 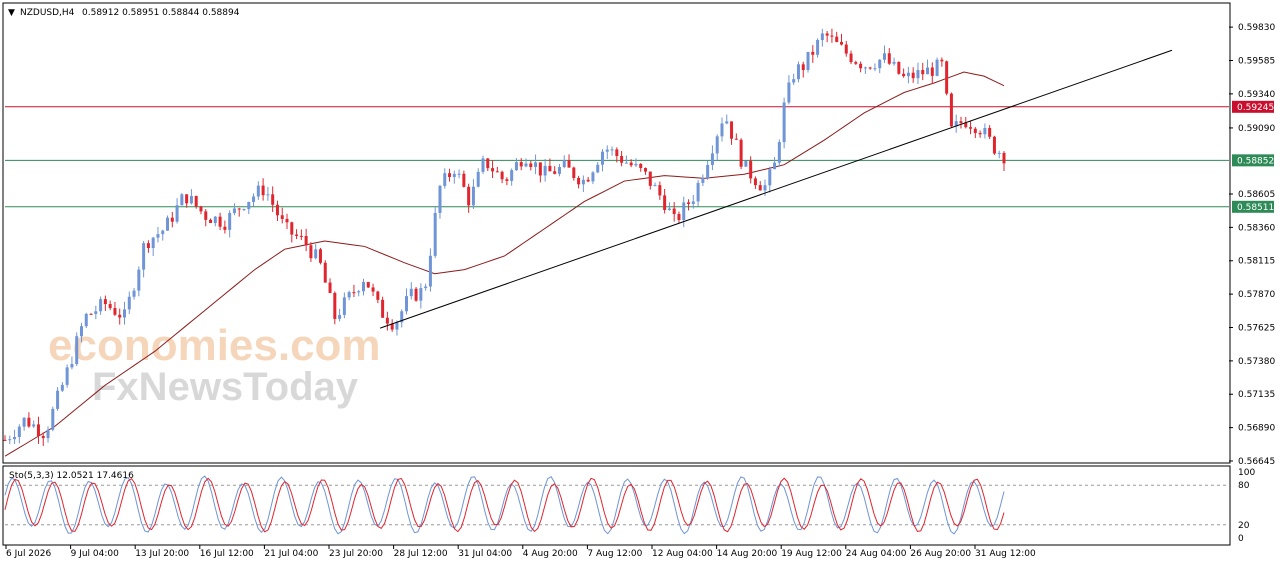 I want to click on level-tag-label: 0.58852, so click(x=1255, y=161).